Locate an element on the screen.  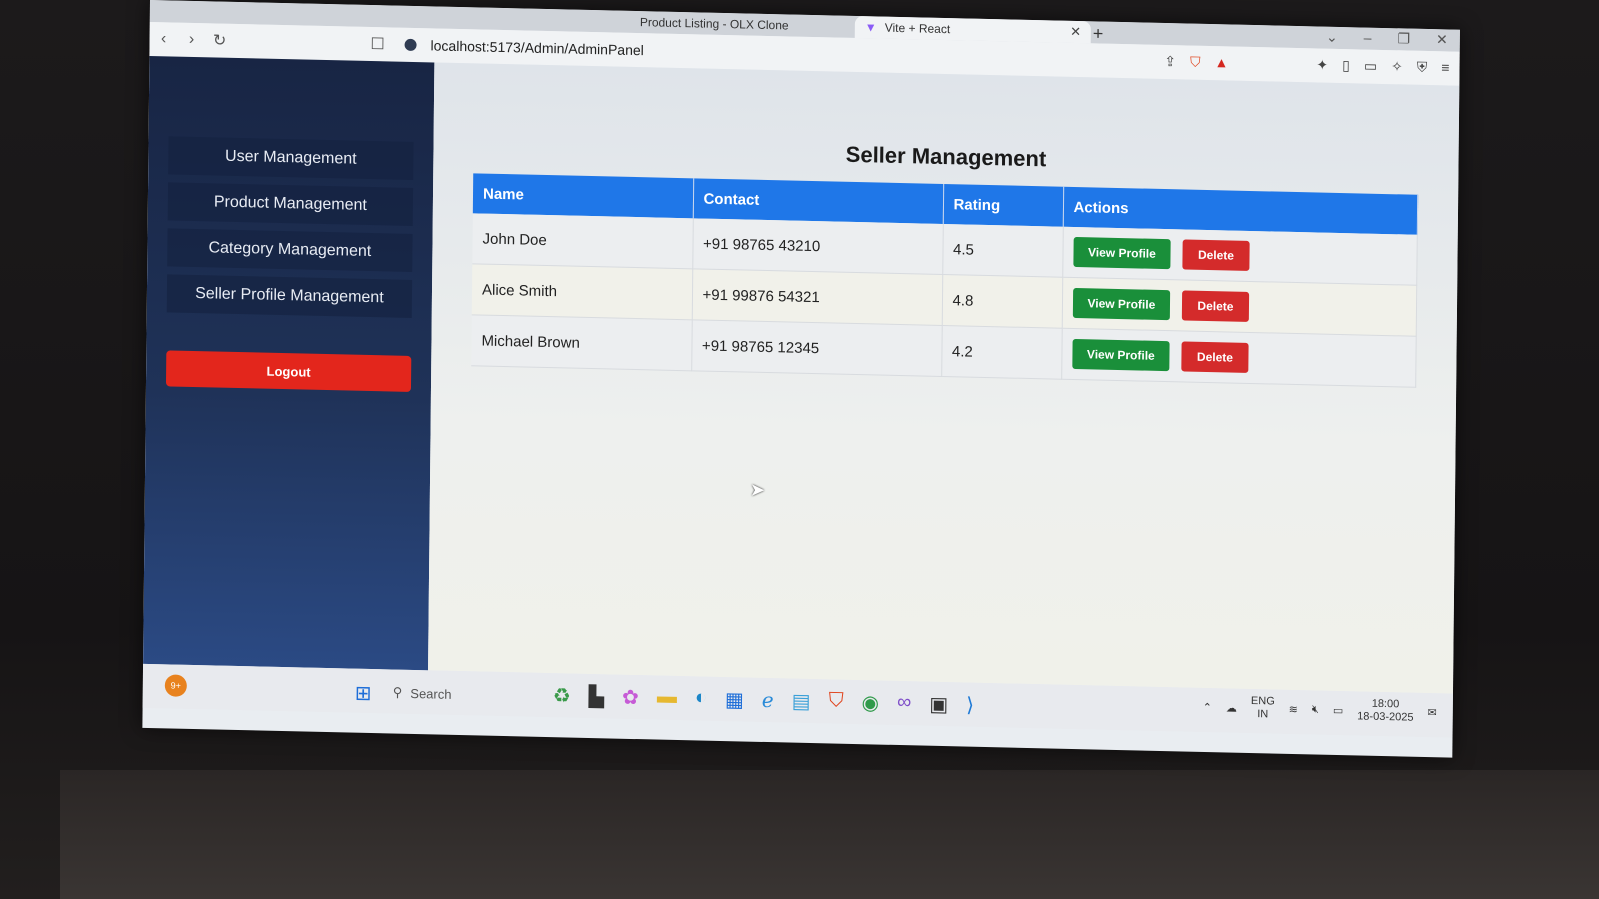
chrome-icon: ◉ is located at coordinates (870, 702).